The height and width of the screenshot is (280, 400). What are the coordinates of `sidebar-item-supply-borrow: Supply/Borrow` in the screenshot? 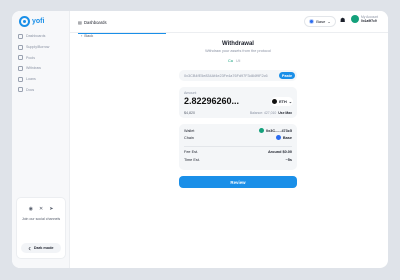 It's located at (43, 47).